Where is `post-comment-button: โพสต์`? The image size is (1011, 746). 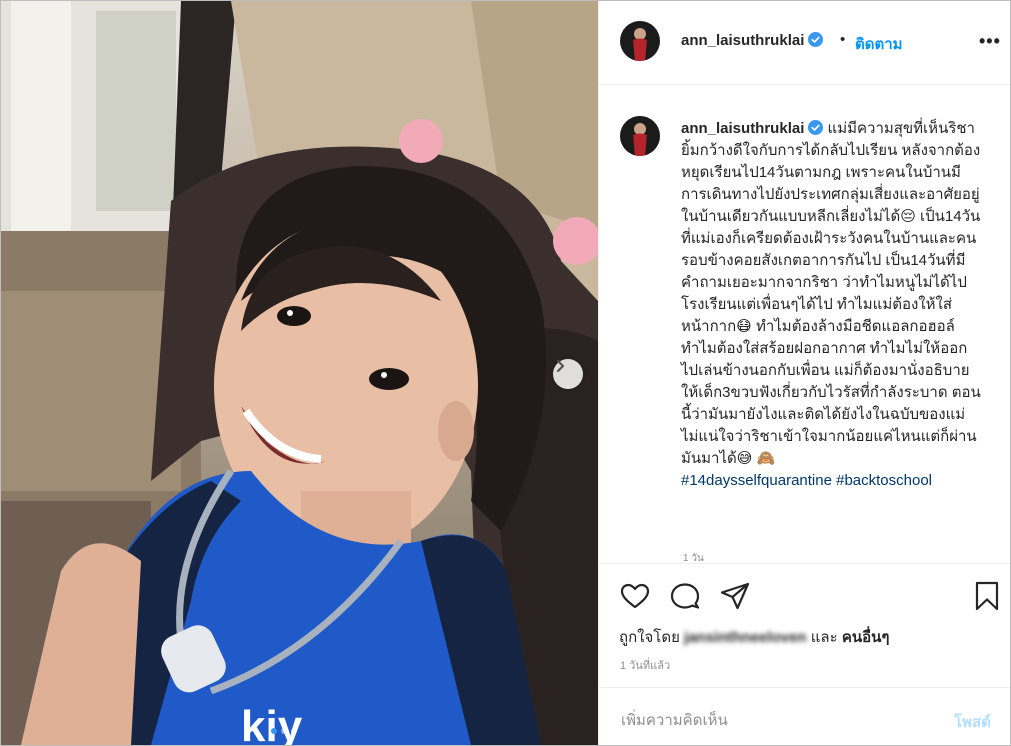 post-comment-button: โพสต์ is located at coordinates (972, 722).